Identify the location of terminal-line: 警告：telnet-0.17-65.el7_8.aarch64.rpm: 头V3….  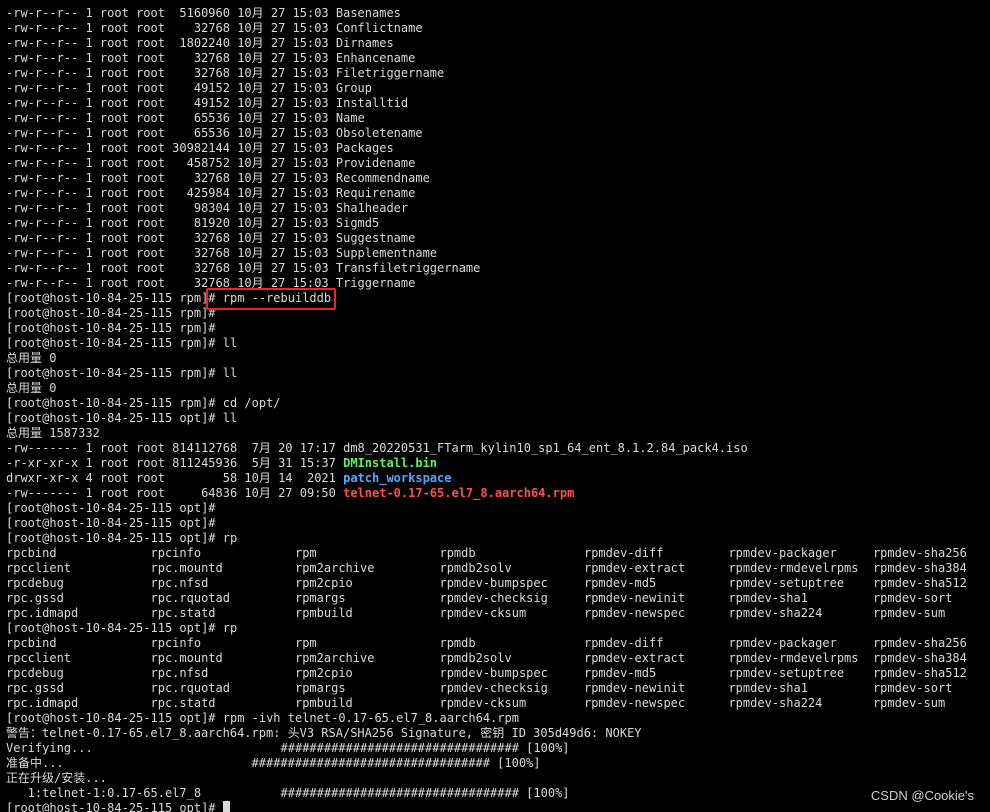
(324, 733).